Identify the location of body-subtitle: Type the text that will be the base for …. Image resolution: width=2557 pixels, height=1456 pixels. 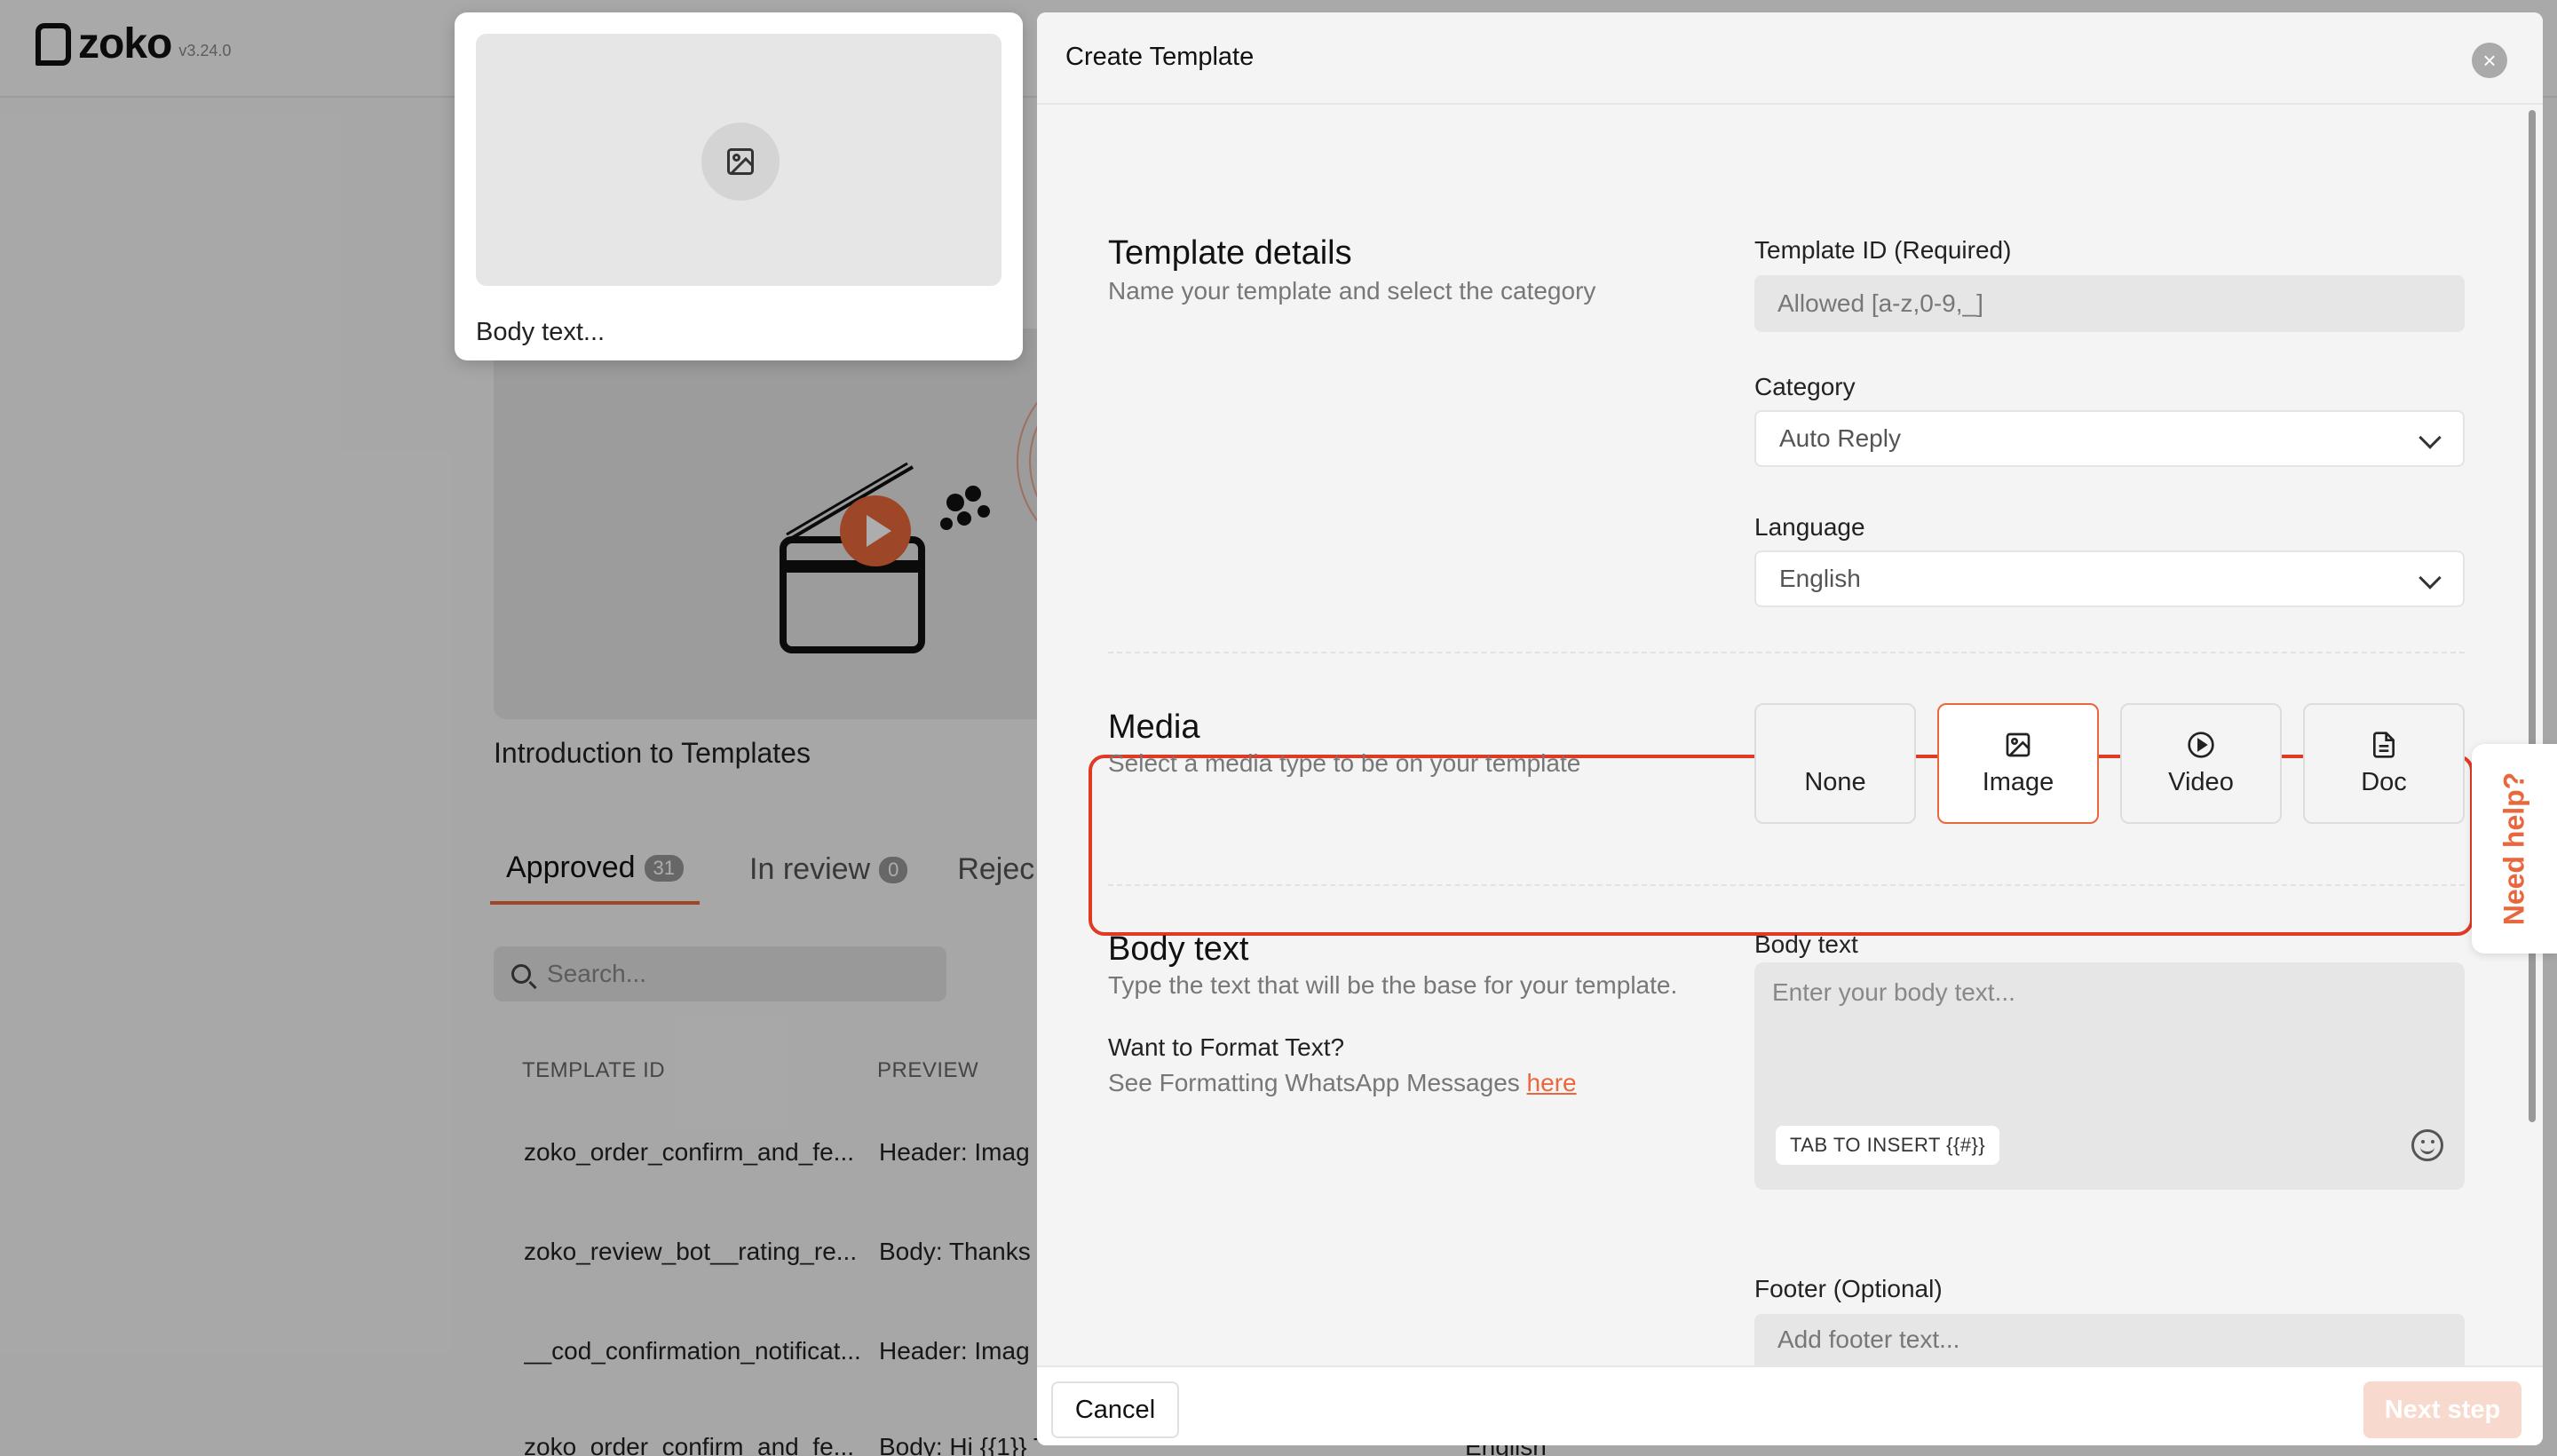
(1393, 985).